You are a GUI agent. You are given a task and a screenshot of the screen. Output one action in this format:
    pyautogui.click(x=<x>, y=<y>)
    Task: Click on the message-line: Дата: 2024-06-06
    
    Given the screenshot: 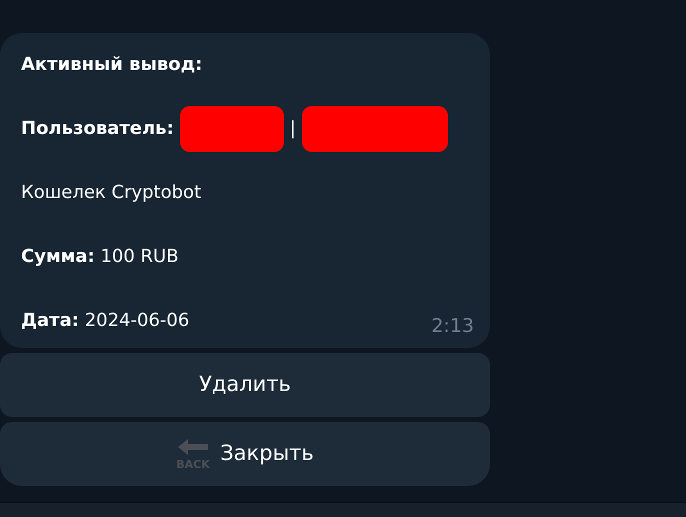 What is the action you would take?
    pyautogui.click(x=105, y=321)
    